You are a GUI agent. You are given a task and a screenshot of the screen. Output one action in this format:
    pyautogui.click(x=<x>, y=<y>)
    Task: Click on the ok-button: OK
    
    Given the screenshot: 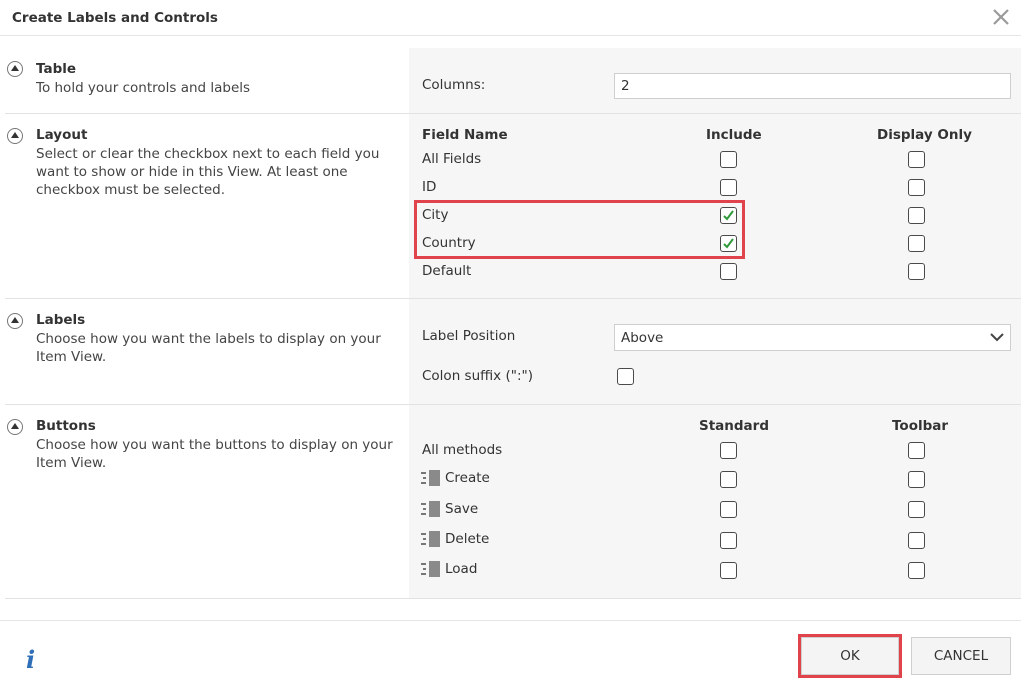 What is the action you would take?
    pyautogui.click(x=850, y=656)
    